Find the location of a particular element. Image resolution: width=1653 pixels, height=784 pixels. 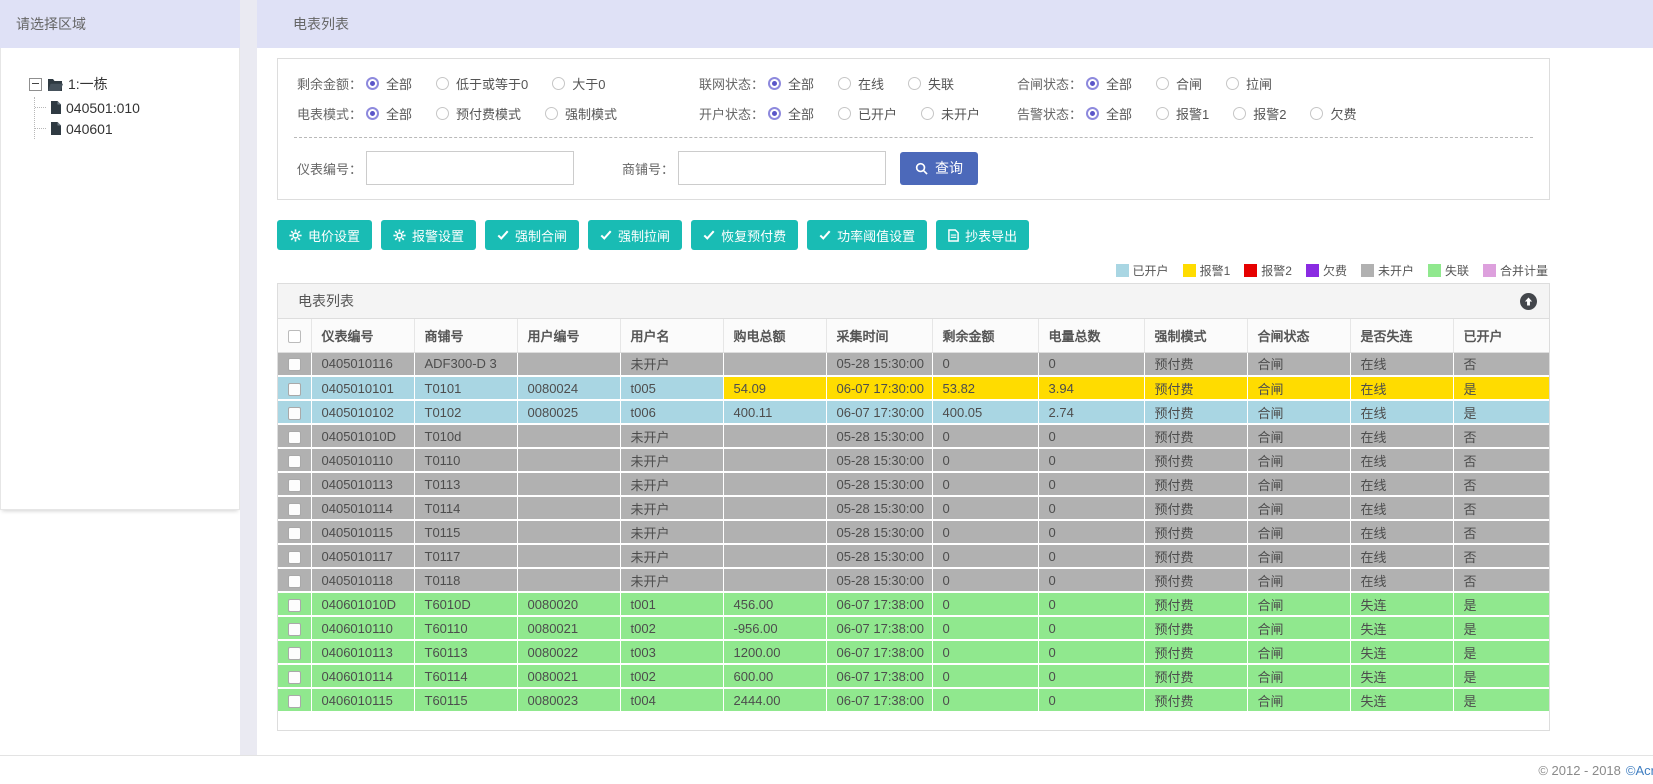

table-cell: 否 is located at coordinates (1501, 556).